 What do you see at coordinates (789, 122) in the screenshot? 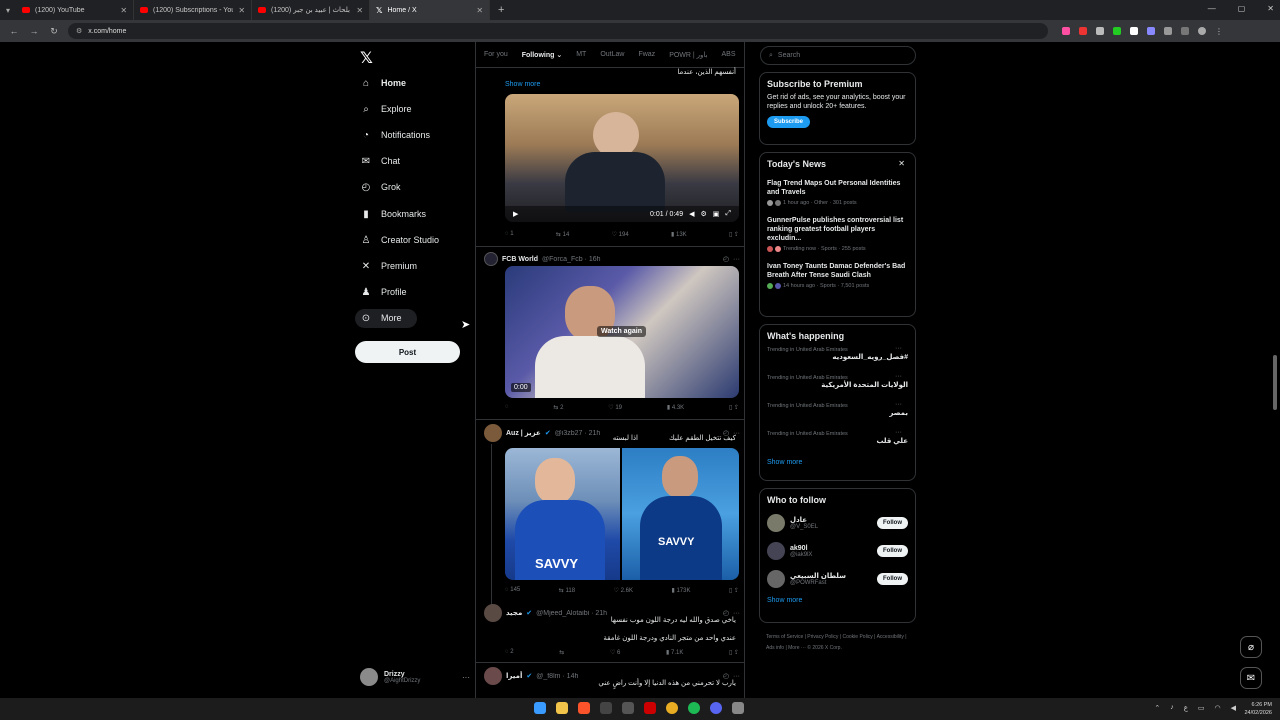
I see `subscribe-button: Subscribe` at bounding box center [789, 122].